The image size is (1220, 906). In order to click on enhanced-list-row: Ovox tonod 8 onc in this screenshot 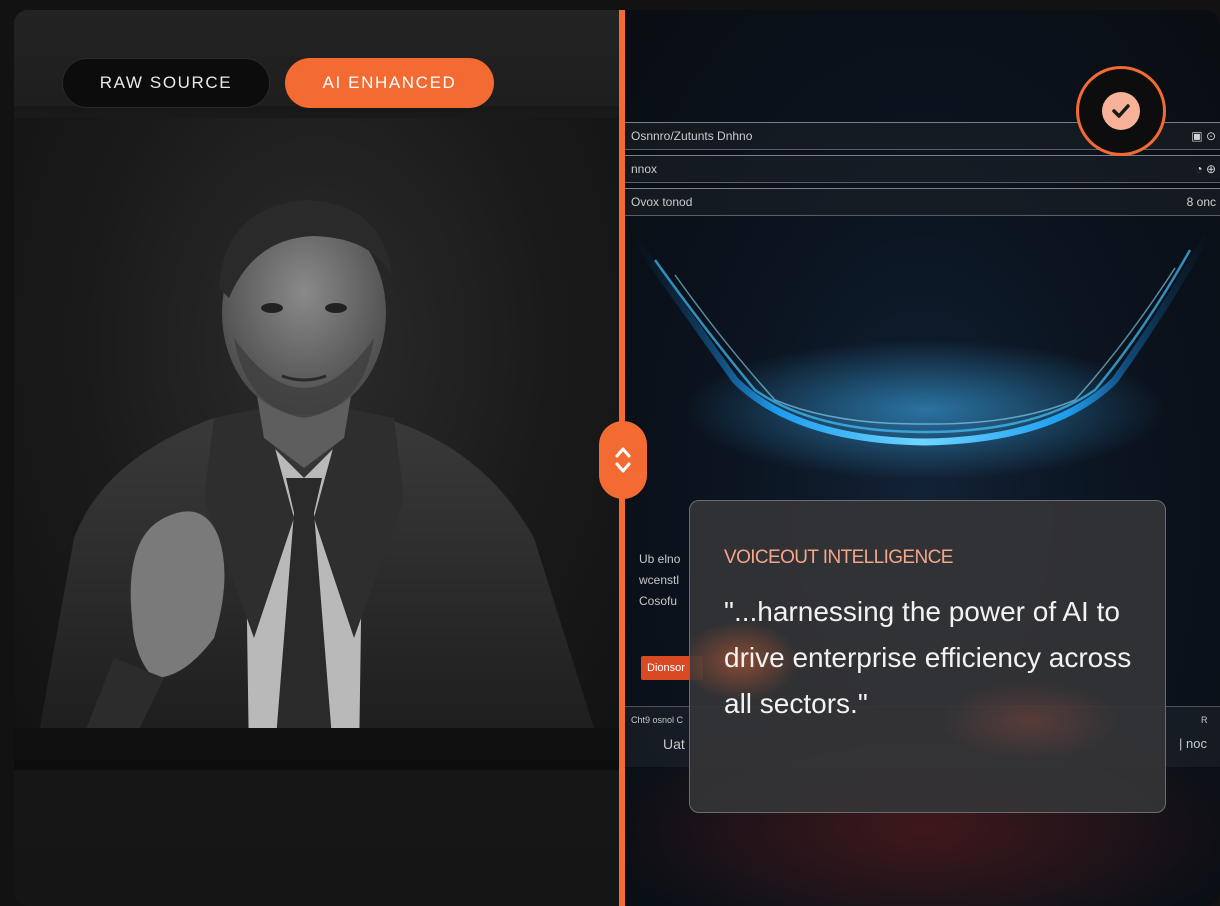, I will do `click(922, 202)`.